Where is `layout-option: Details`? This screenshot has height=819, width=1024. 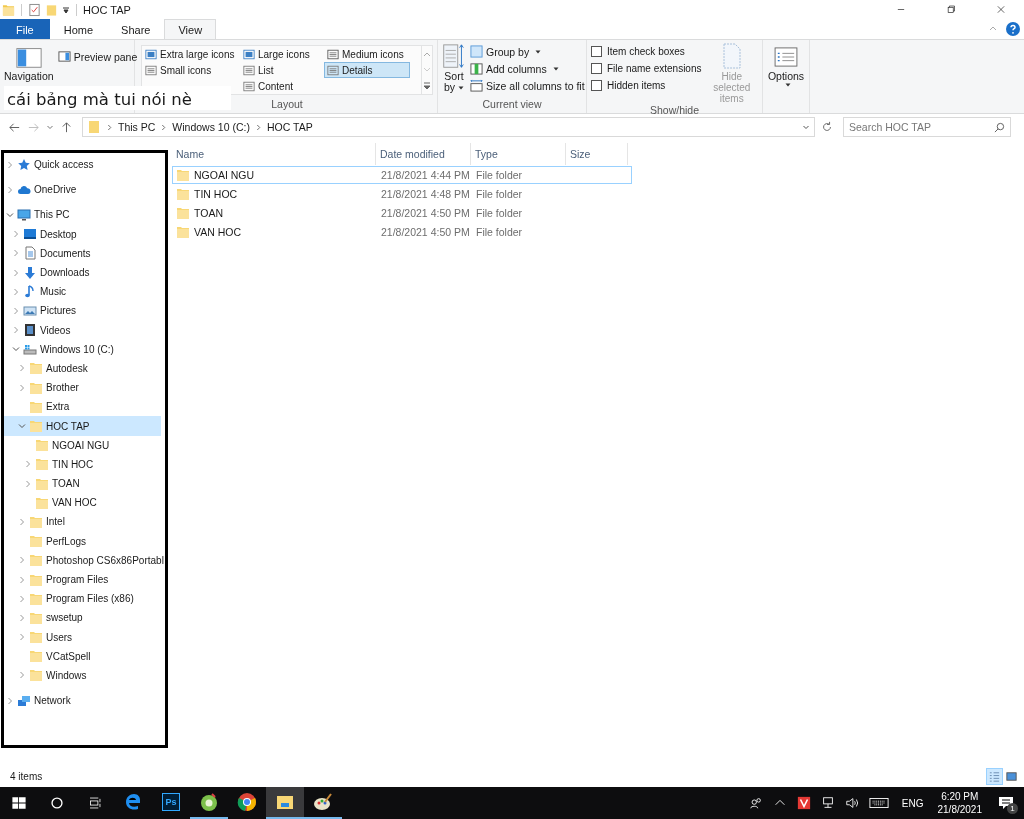 layout-option: Details is located at coordinates (367, 70).